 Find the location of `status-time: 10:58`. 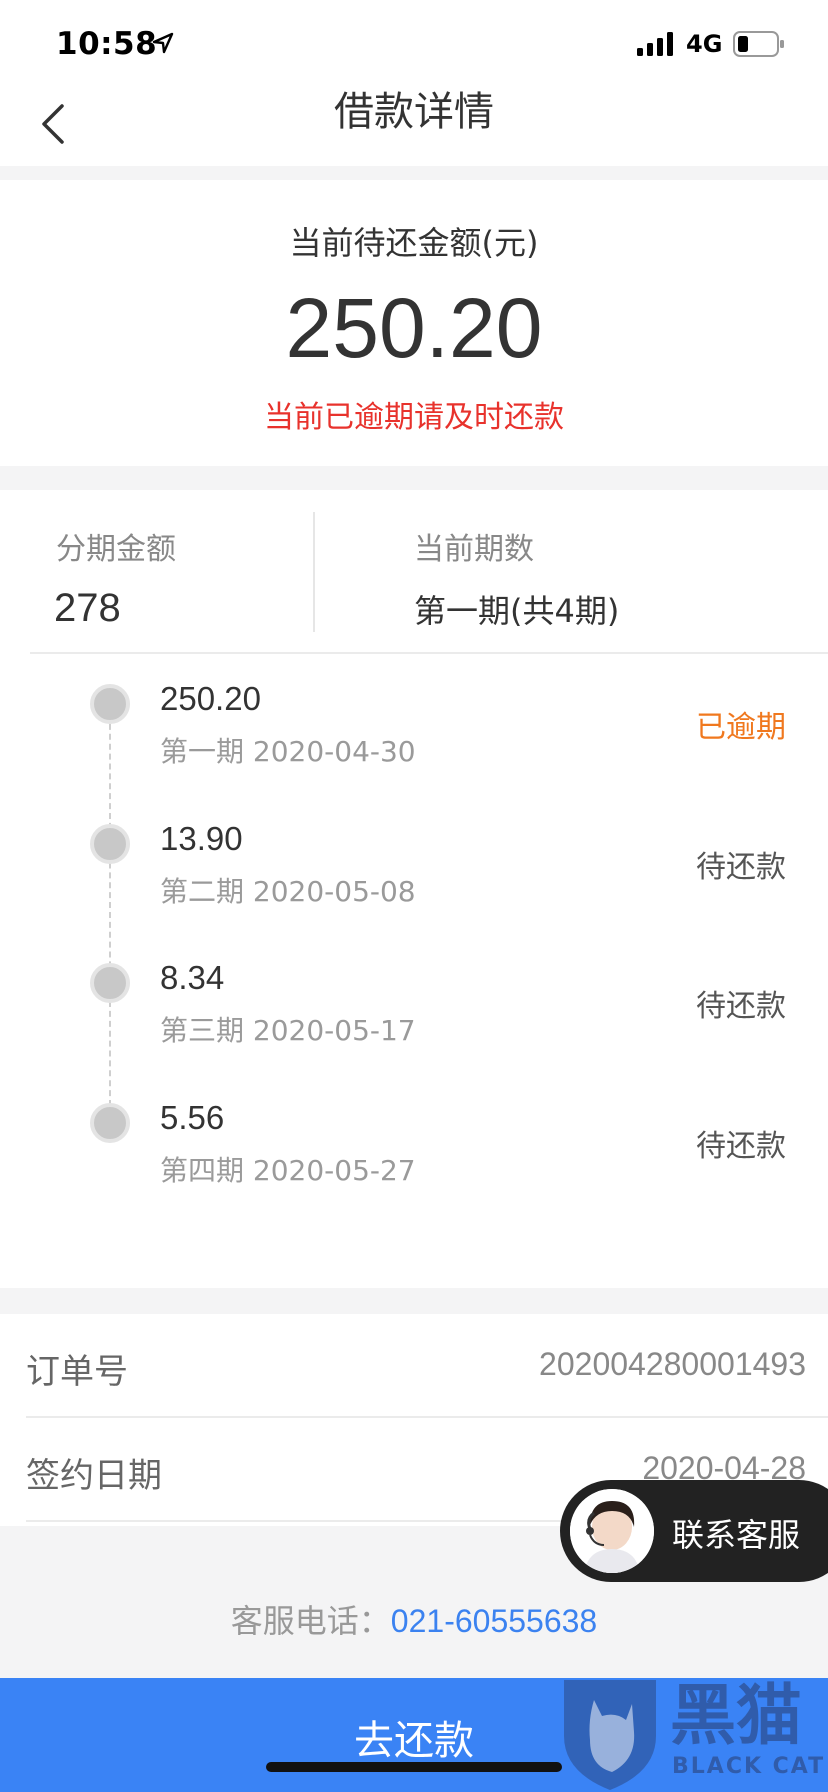

status-time: 10:58 is located at coordinates (107, 44).